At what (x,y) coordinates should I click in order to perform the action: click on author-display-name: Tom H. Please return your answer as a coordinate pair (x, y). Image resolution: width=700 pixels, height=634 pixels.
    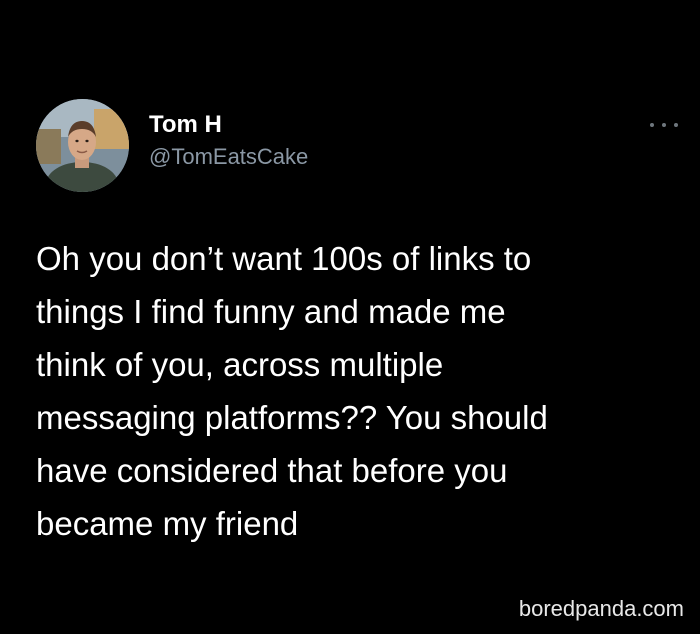
    Looking at the image, I should click on (185, 125).